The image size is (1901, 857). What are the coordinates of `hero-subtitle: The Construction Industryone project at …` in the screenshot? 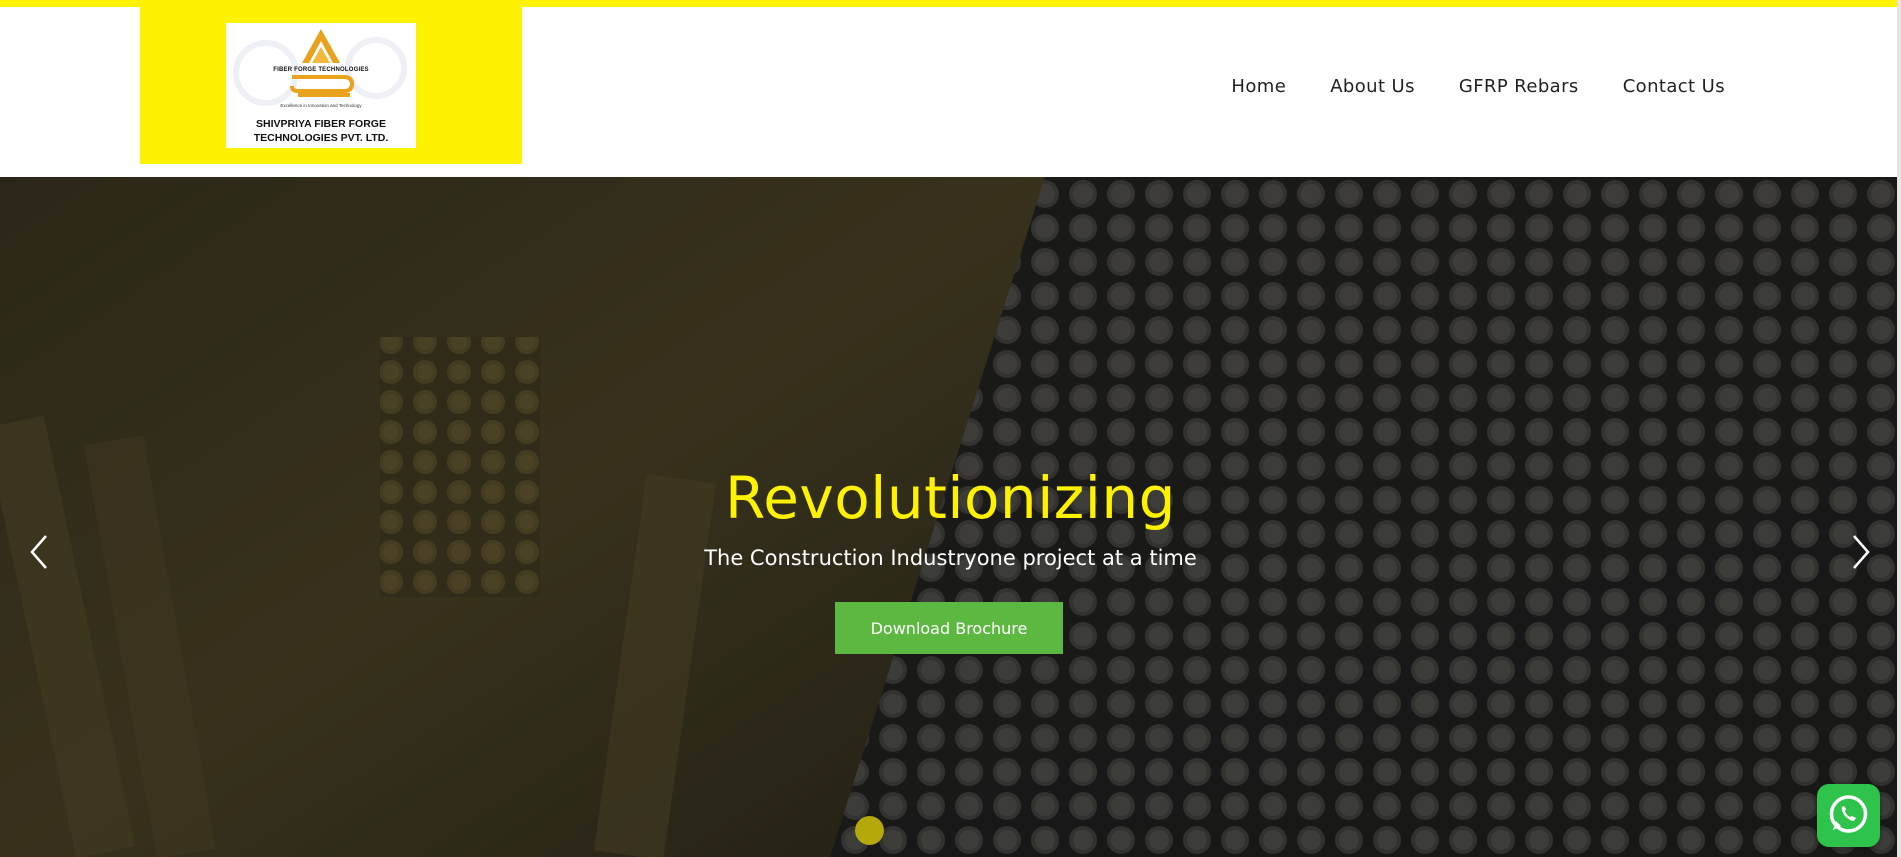 It's located at (950, 558).